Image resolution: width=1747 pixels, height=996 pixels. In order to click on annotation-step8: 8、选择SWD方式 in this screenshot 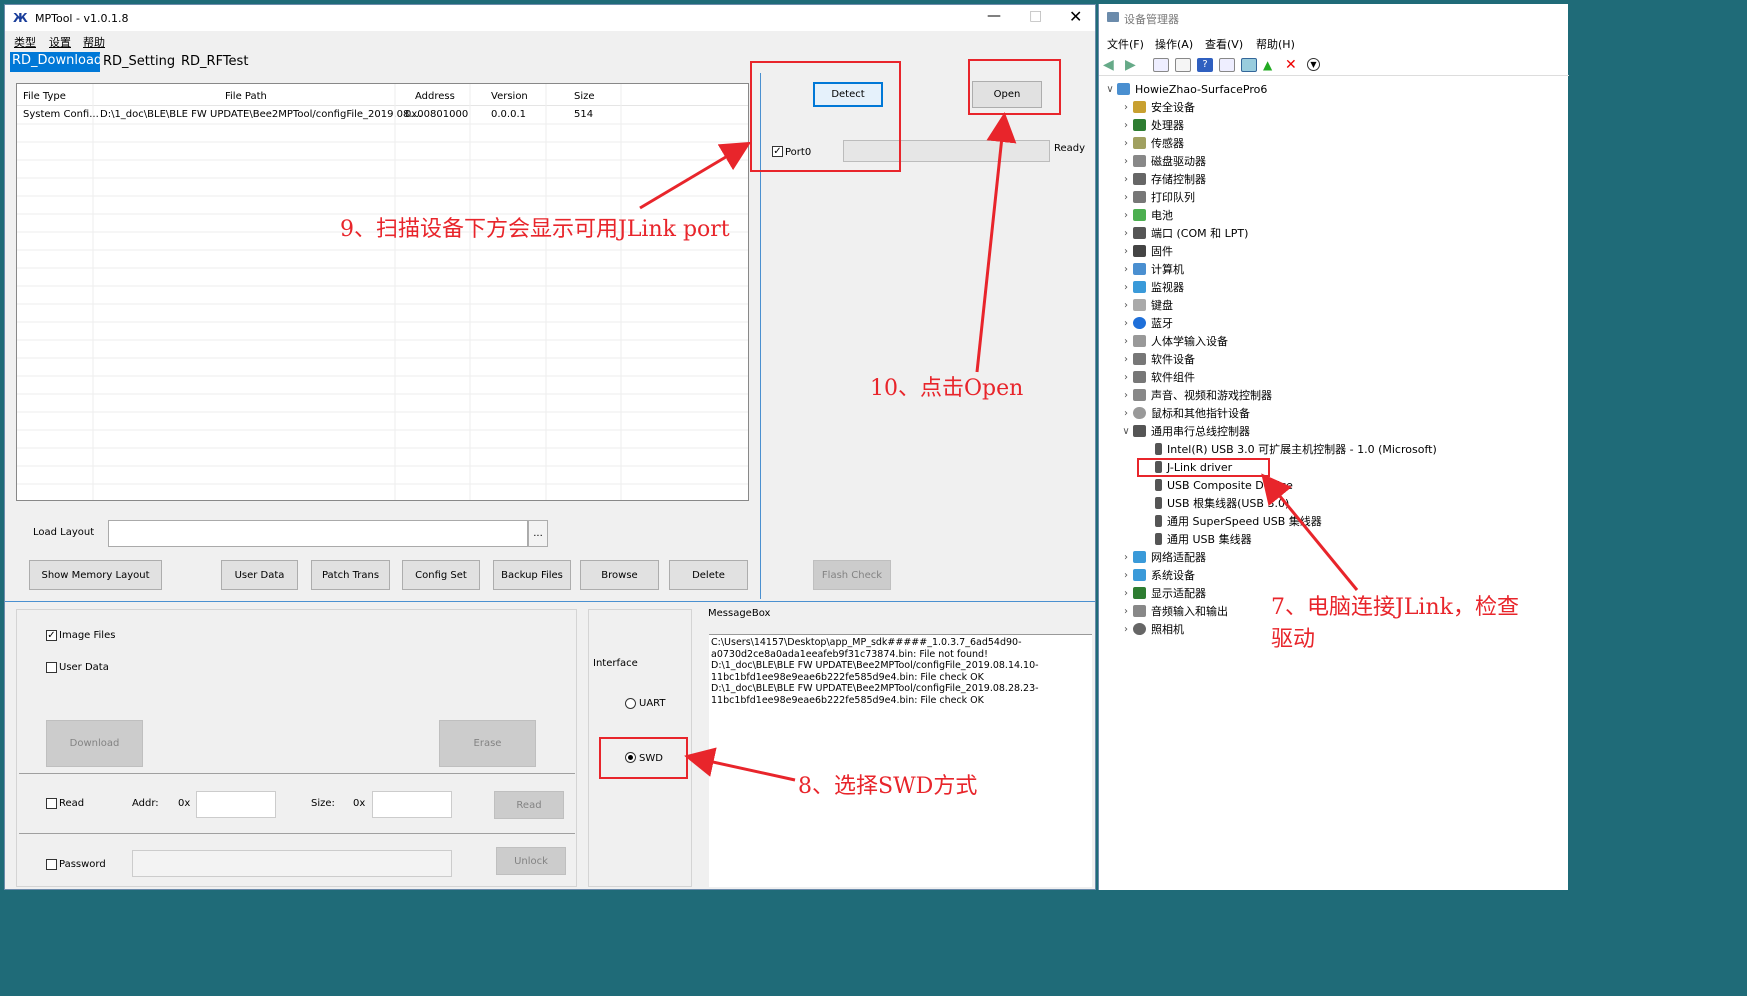, I will do `click(888, 786)`.